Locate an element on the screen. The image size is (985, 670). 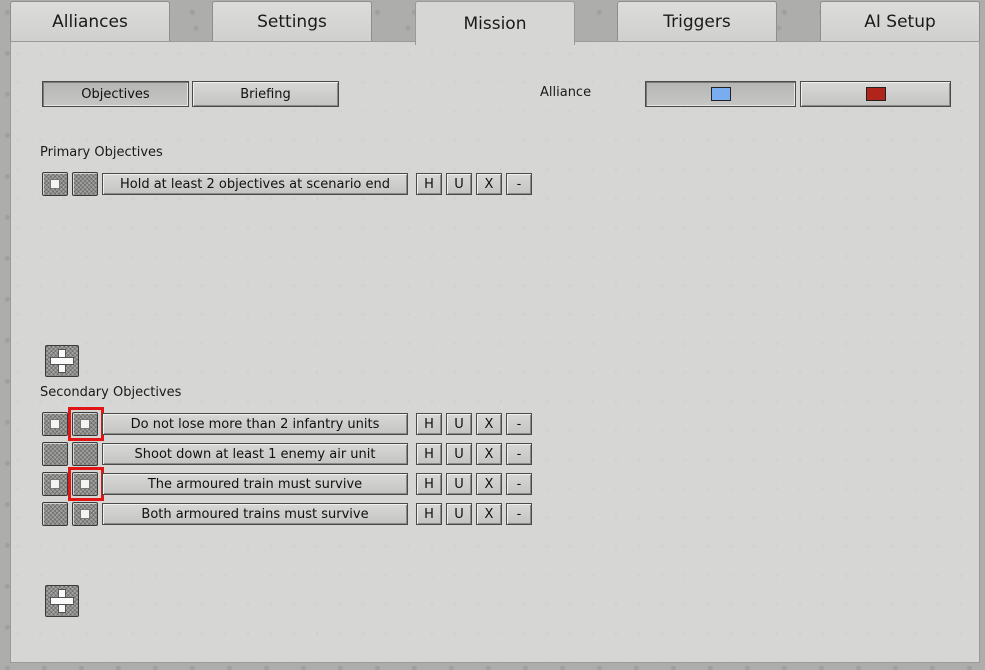
add-secondary-objective-button is located at coordinates (62, 601).